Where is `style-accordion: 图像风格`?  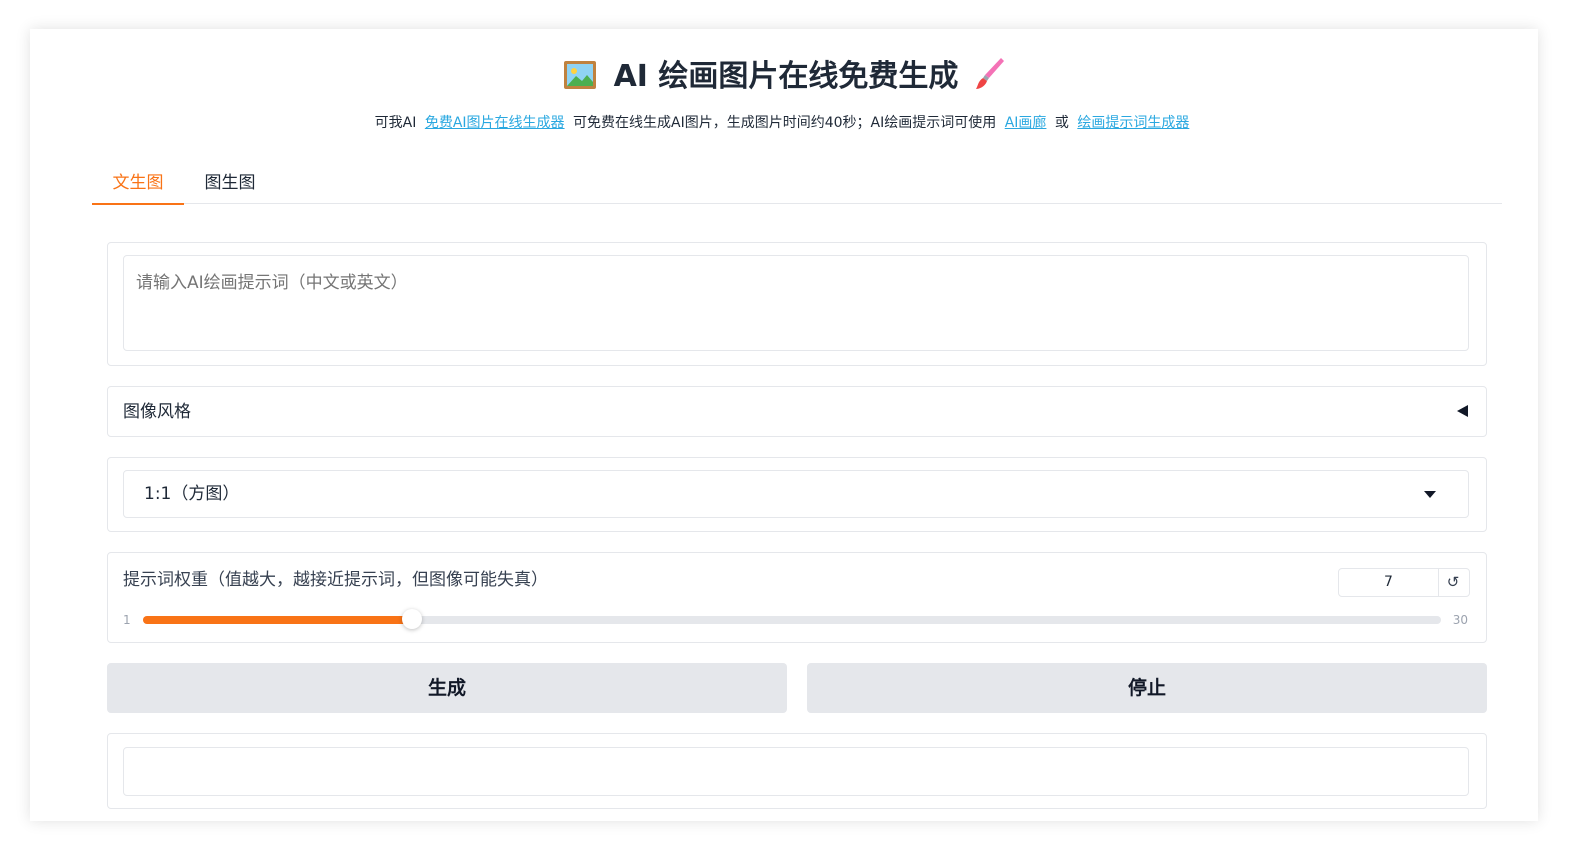
style-accordion: 图像风格 is located at coordinates (797, 411).